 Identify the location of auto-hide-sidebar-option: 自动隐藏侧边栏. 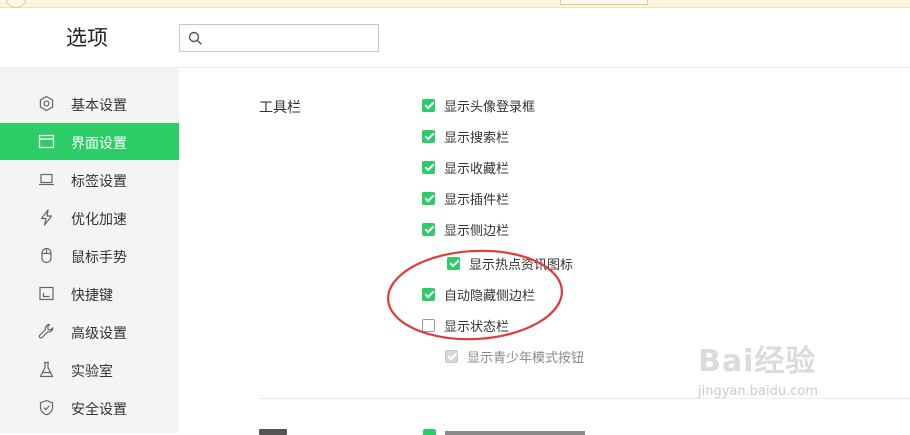
(478, 294).